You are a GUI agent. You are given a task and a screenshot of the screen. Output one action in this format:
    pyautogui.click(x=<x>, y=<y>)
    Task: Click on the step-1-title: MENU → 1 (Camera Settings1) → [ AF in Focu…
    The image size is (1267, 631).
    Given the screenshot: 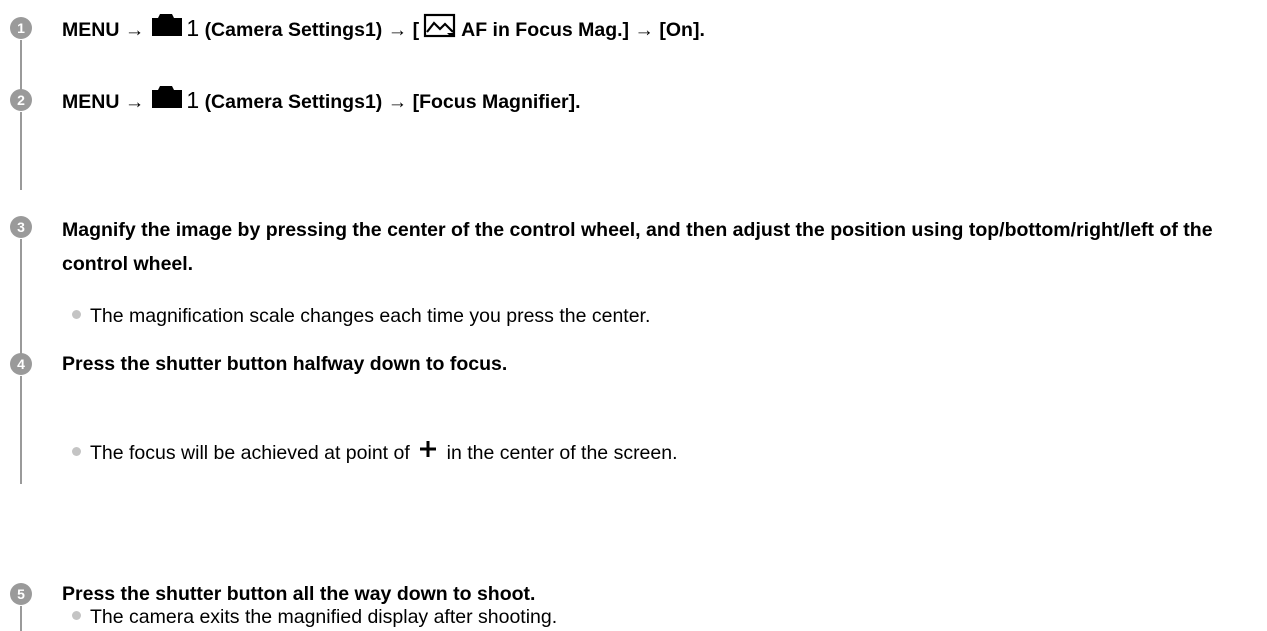 What is the action you would take?
    pyautogui.click(x=383, y=29)
    